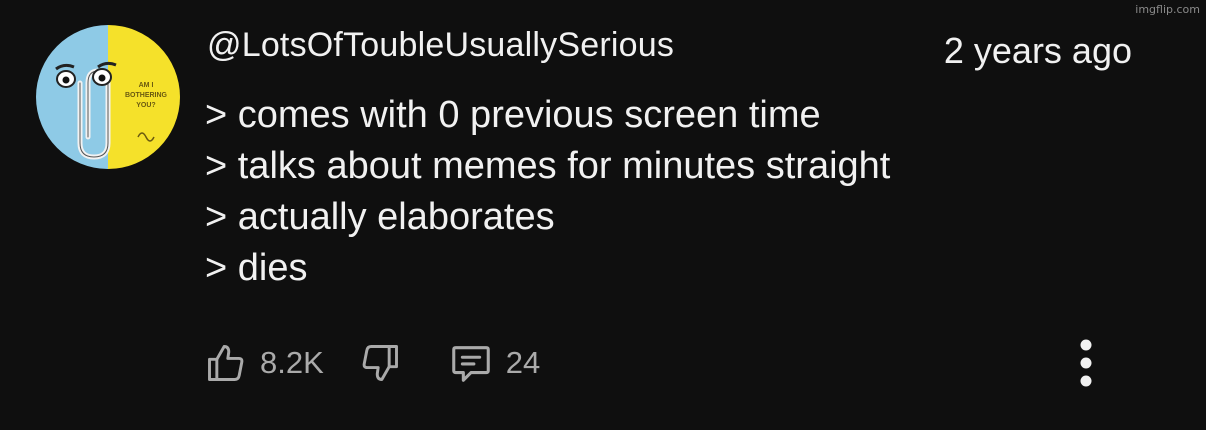 This screenshot has height=430, width=1206. What do you see at coordinates (440, 45) in the screenshot?
I see `comment-author: @LotsOfToubleUsuallySerious` at bounding box center [440, 45].